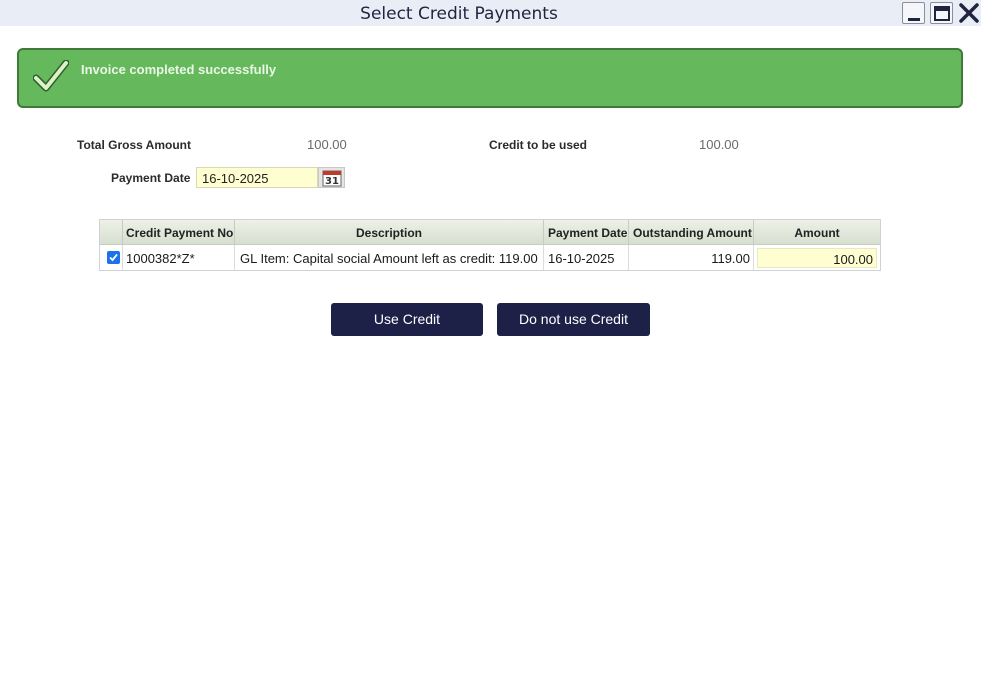  I want to click on calendar-button: 31, so click(331, 177).